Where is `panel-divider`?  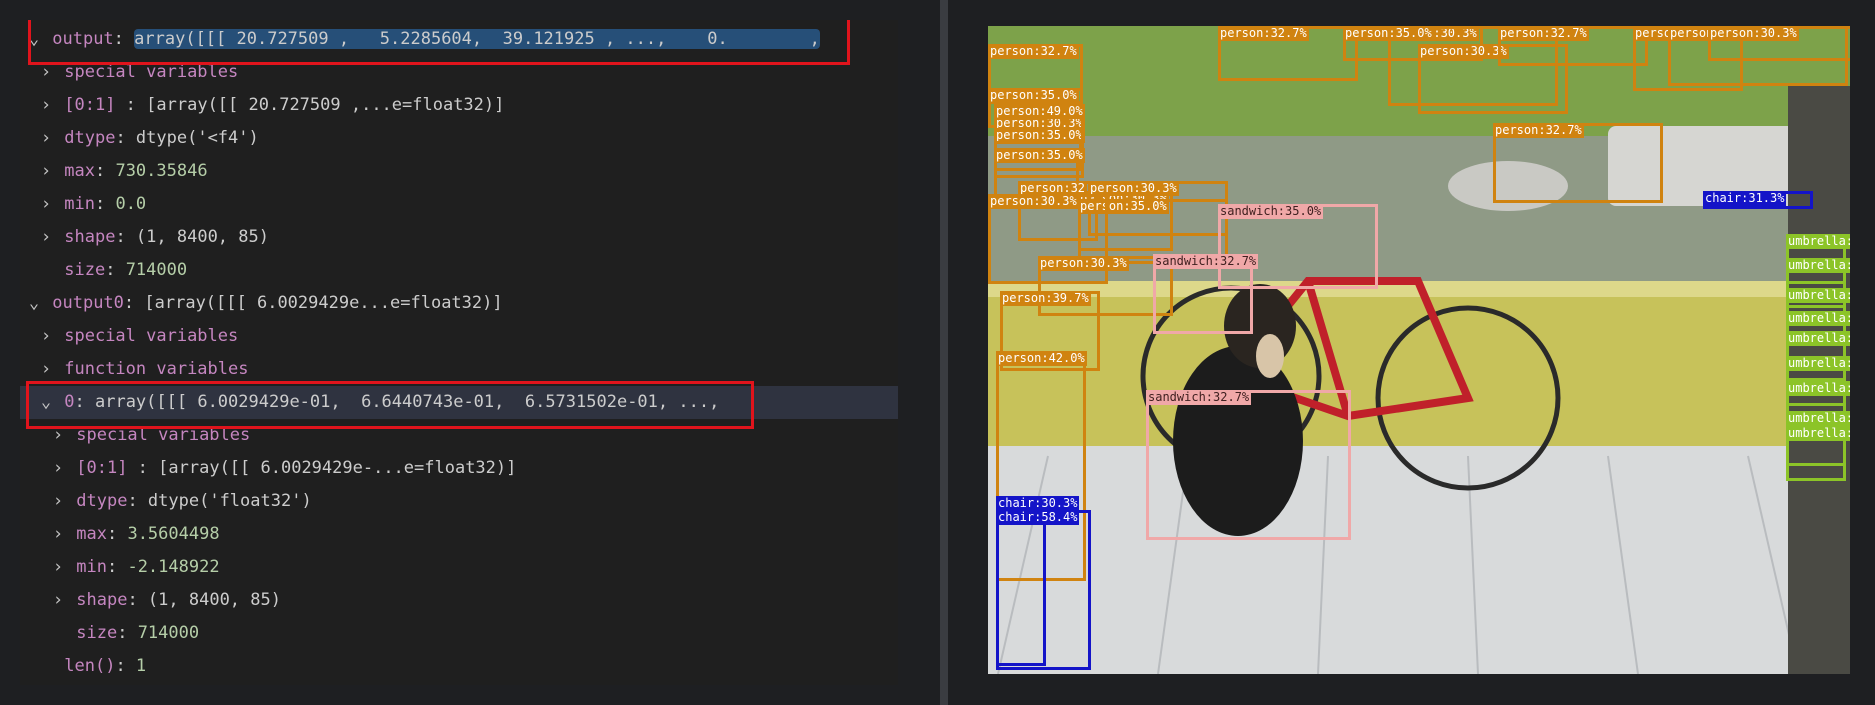
panel-divider is located at coordinates (944, 352).